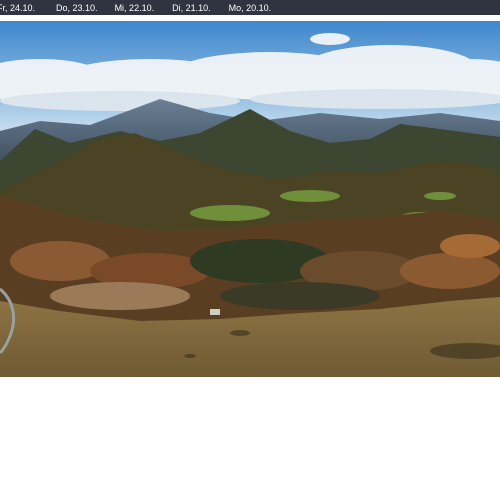 Image resolution: width=500 pixels, height=500 pixels. Describe the element at coordinates (215, 312) in the screenshot. I see `hut` at that location.